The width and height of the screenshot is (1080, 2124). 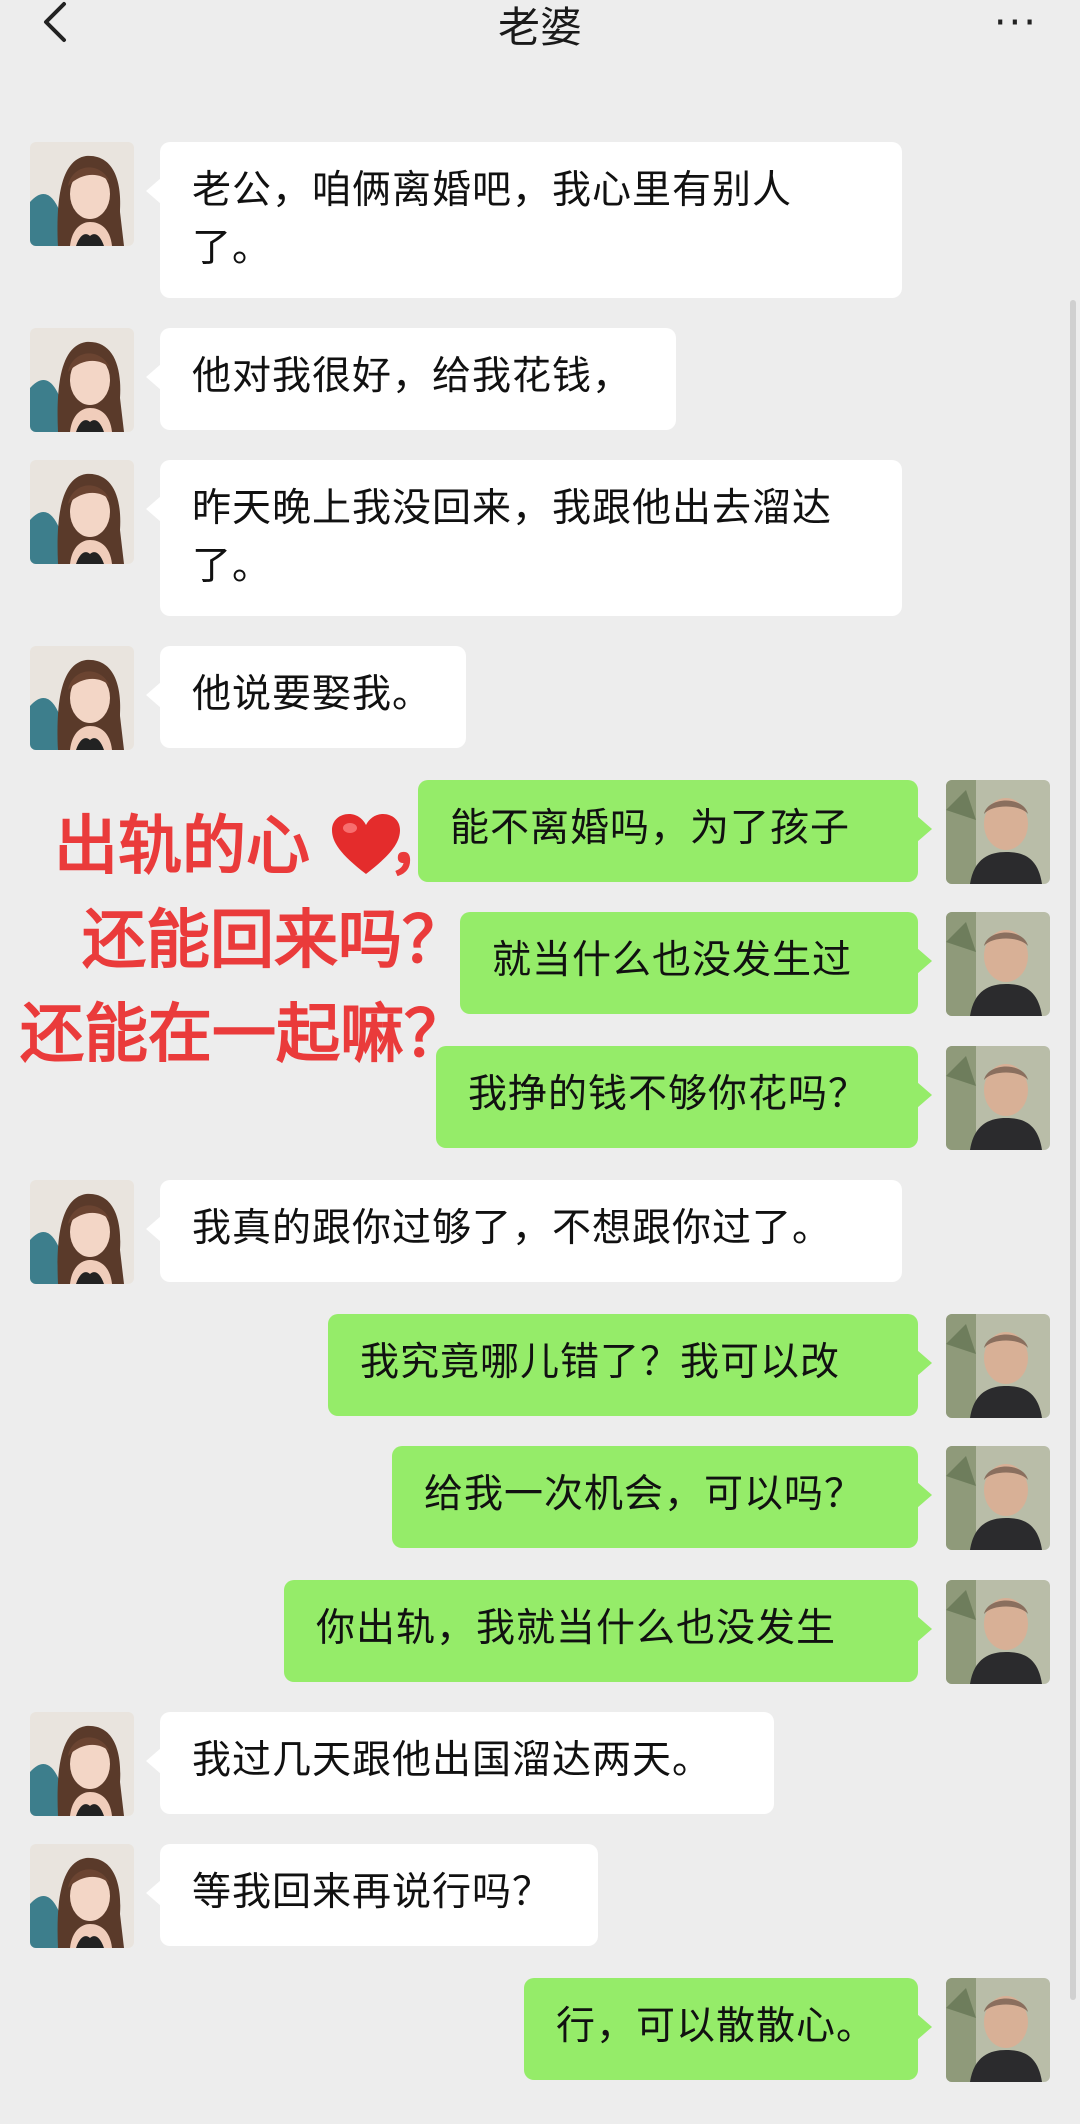 What do you see at coordinates (608, 1631) in the screenshot?
I see `message-bubble: 你出轨，我就当什么也没发生` at bounding box center [608, 1631].